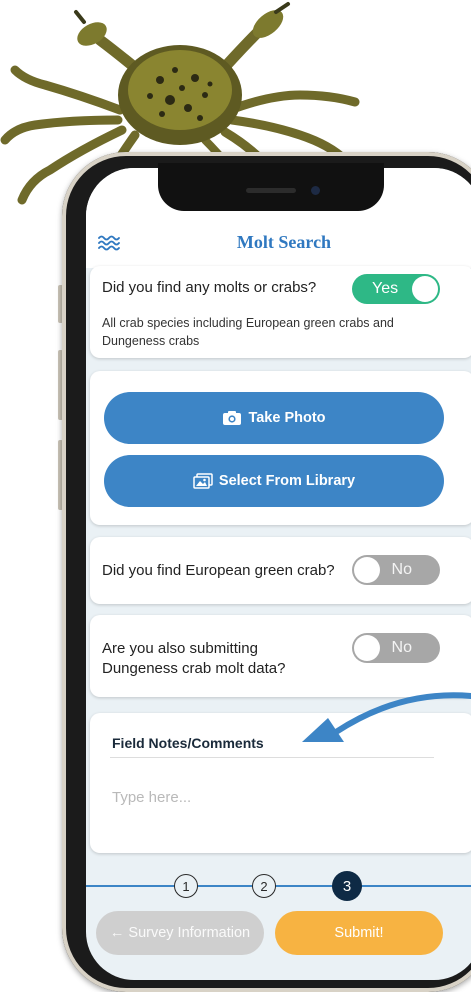 The height and width of the screenshot is (992, 471). Describe the element at coordinates (232, 418) in the screenshot. I see `camera-icon` at that location.